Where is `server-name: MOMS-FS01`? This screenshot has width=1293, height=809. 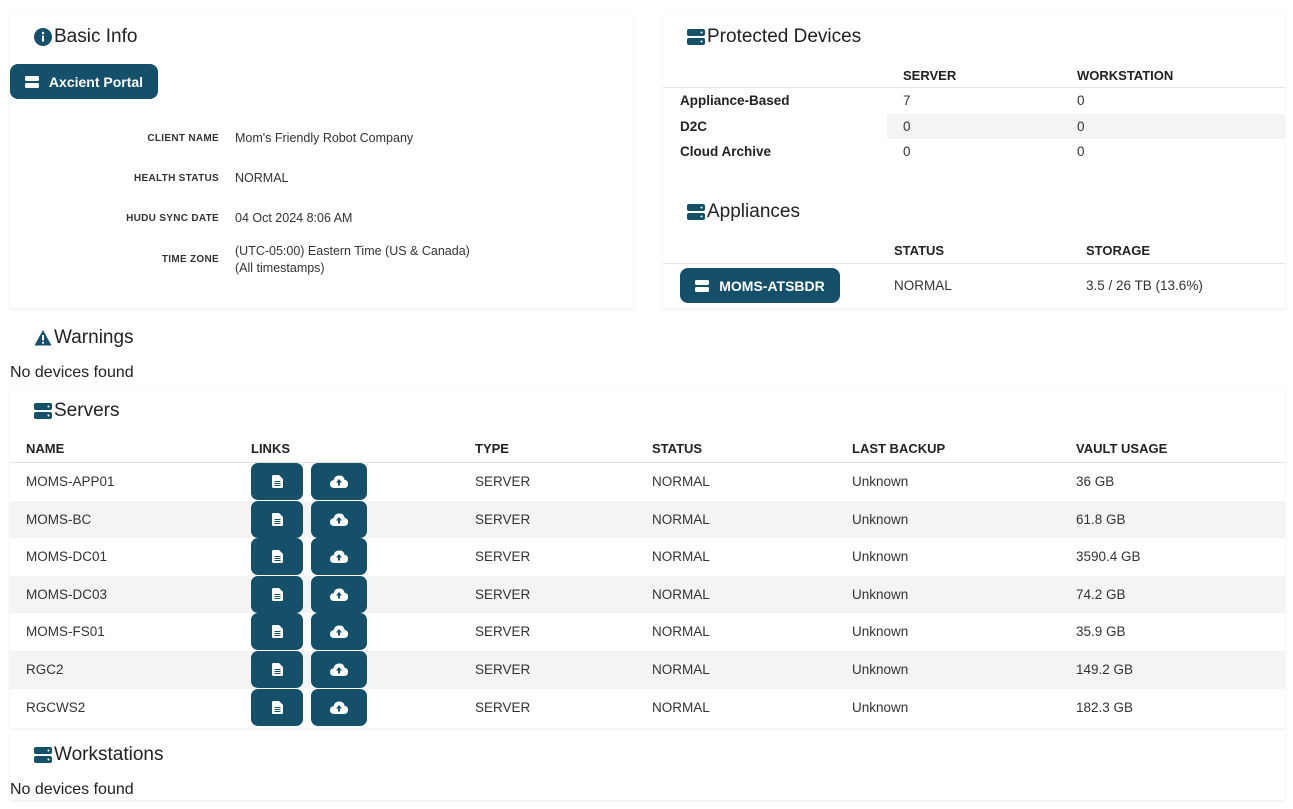 server-name: MOMS-FS01 is located at coordinates (65, 632).